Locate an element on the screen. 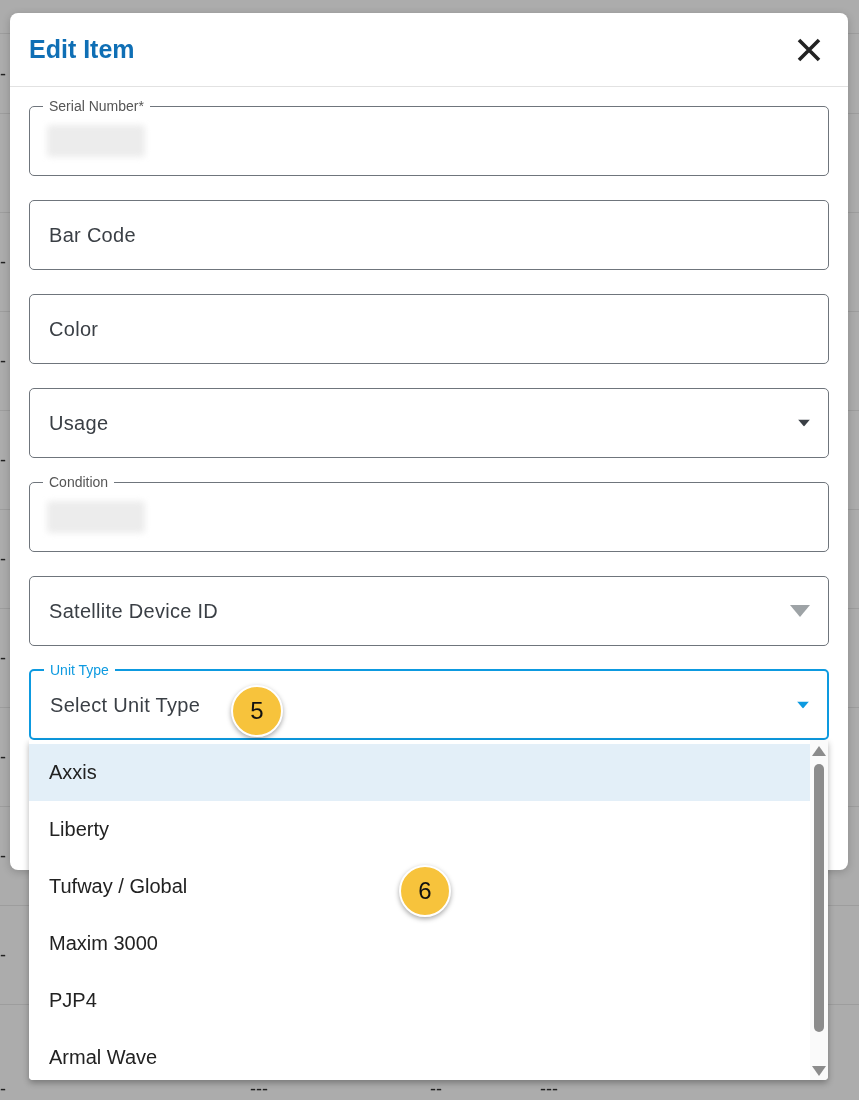 The height and width of the screenshot is (1100, 859). field-label: Unit Type is located at coordinates (79, 670).